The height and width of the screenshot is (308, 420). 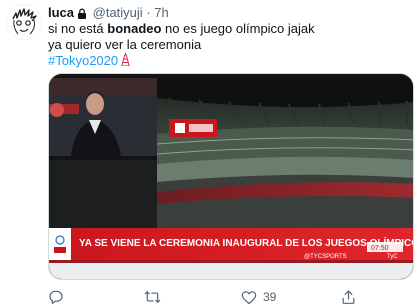 What do you see at coordinates (161, 12) in the screenshot?
I see `tweet-time: 7h` at bounding box center [161, 12].